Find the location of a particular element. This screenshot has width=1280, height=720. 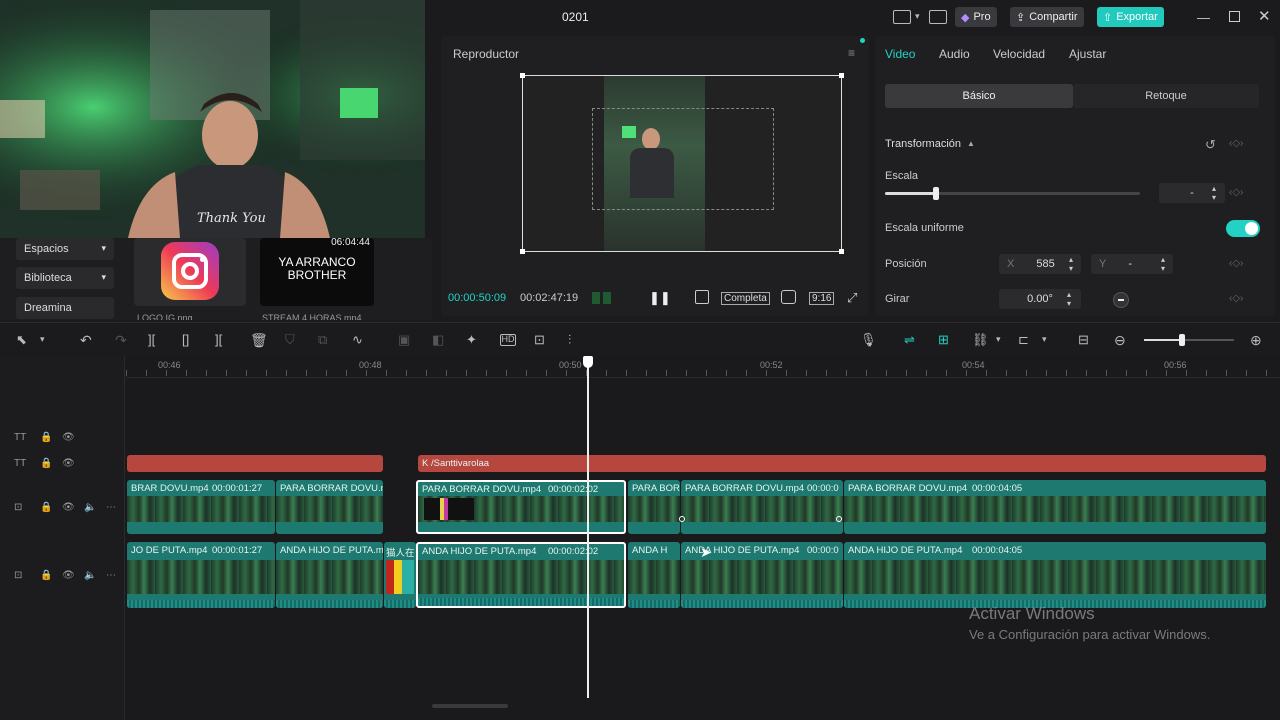

microphone-icon: 🎙 is located at coordinates (868, 340).